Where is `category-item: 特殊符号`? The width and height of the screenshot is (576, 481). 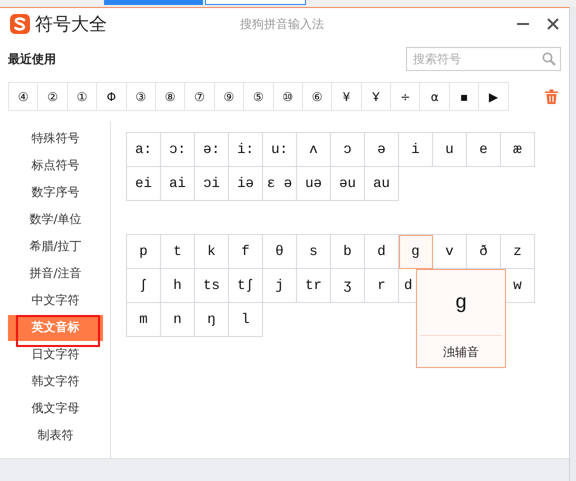 category-item: 特殊符号 is located at coordinates (55, 139).